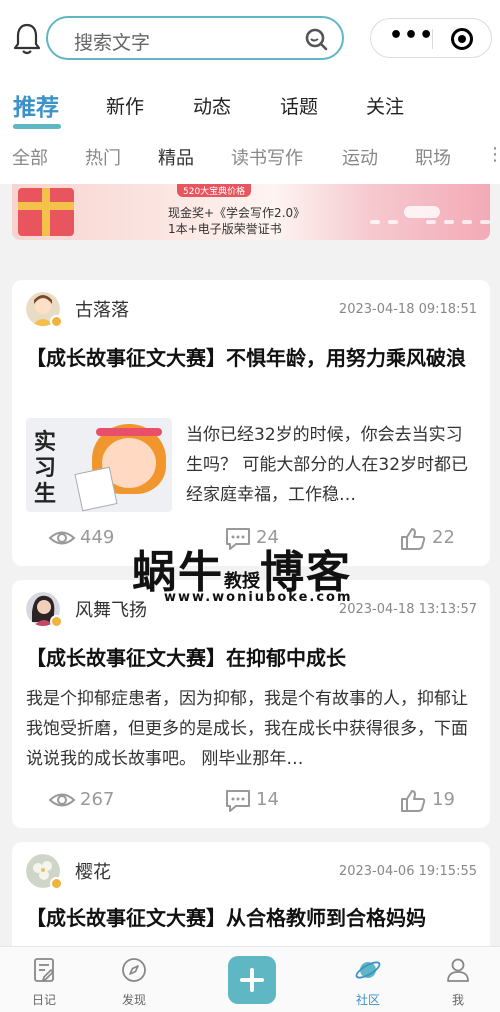 The width and height of the screenshot is (500, 1012). I want to click on subtab-workplace: 职场, so click(433, 157).